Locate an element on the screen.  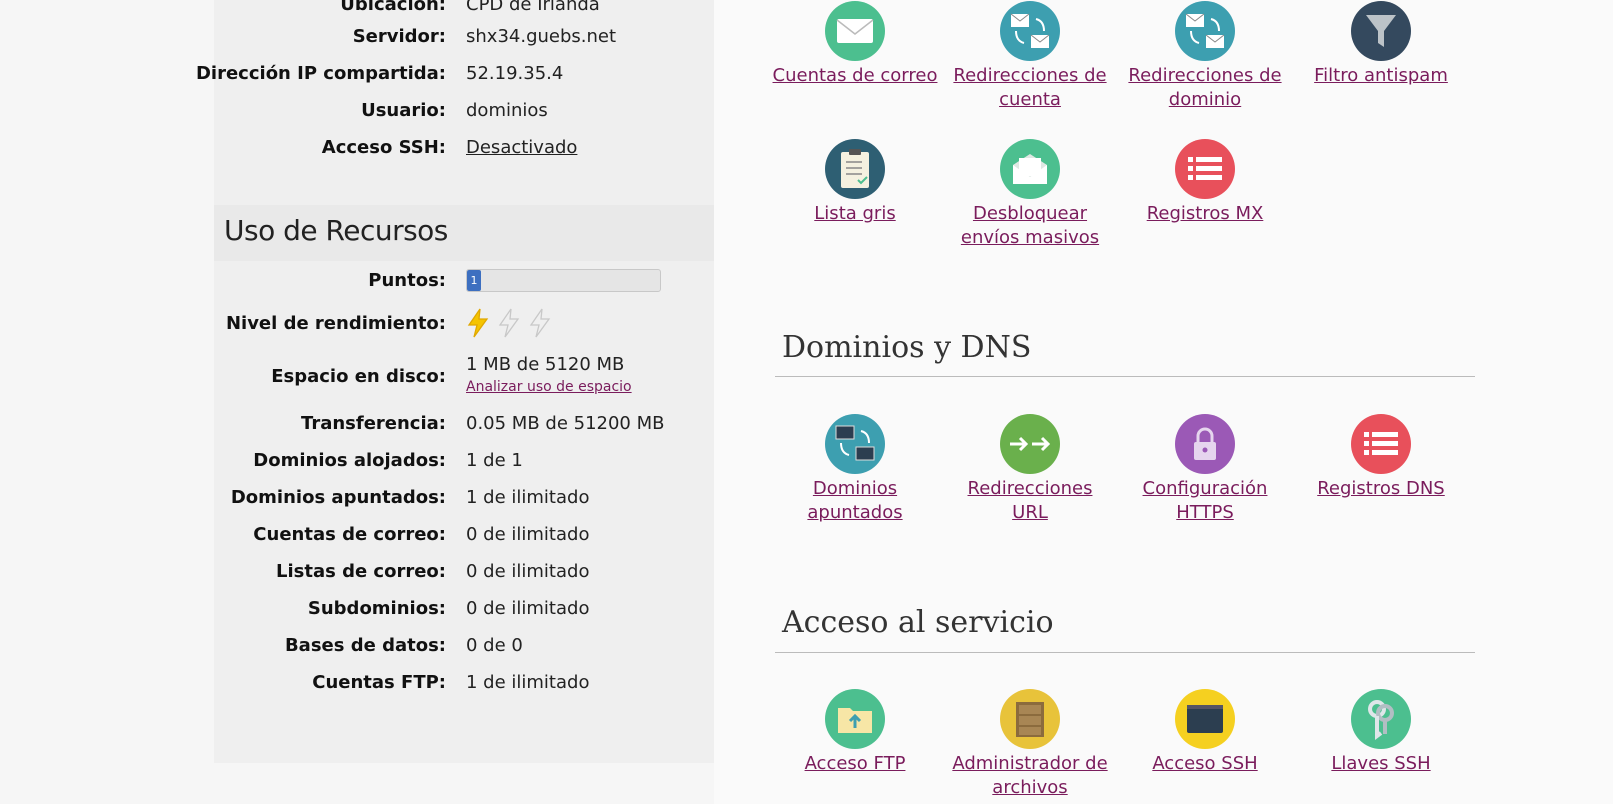
service-tile: Acceso FTP is located at coordinates (855, 732).